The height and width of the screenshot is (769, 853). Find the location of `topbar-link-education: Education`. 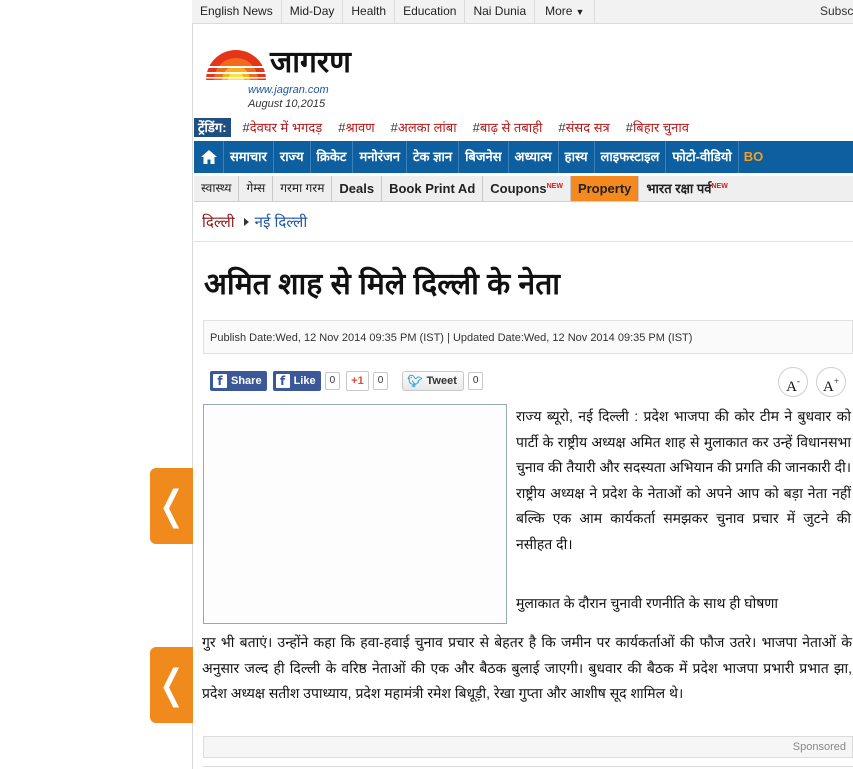

topbar-link-education: Education is located at coordinates (430, 11).